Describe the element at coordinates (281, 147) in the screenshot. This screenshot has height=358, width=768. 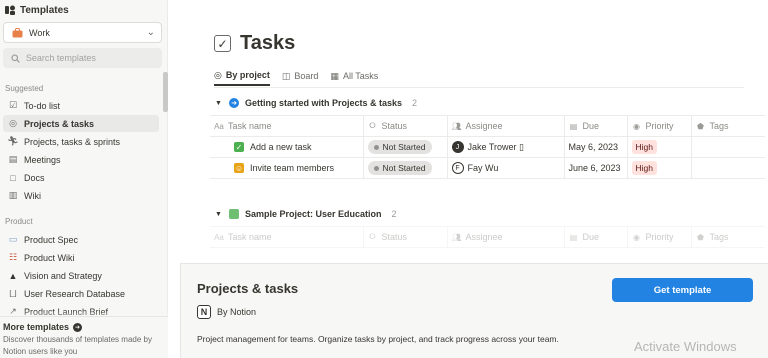
I see `task-name: Add a new task` at that location.